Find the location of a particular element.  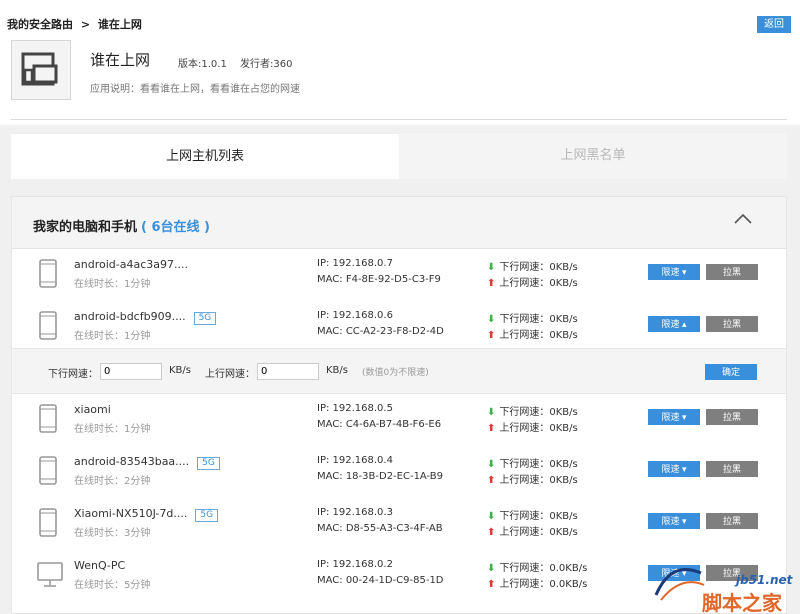

devices-icon is located at coordinates (39, 69).